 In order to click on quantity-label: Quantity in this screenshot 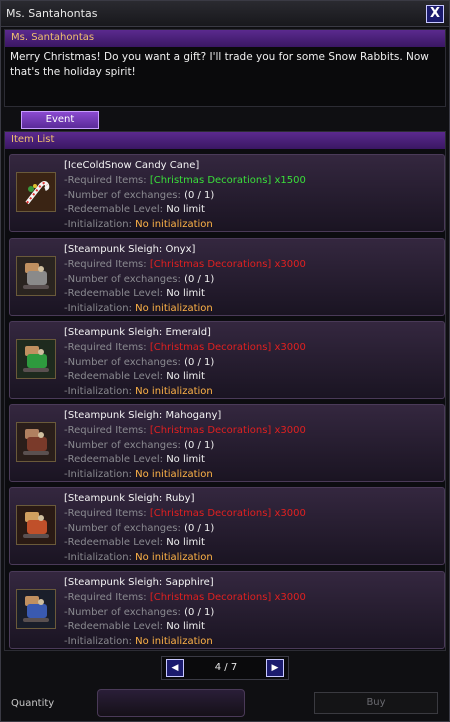, I will do `click(33, 703)`.